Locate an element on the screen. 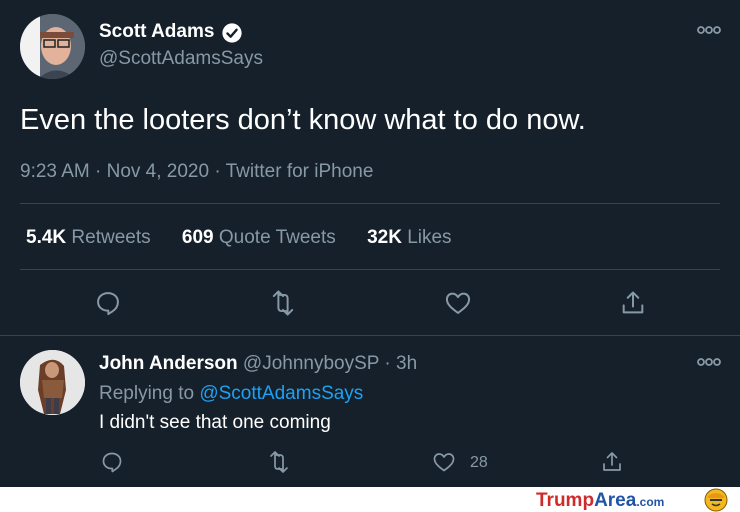 Image resolution: width=740 pixels, height=512 pixels. replying-to: Replying to @ScottAdamsSays is located at coordinates (231, 394).